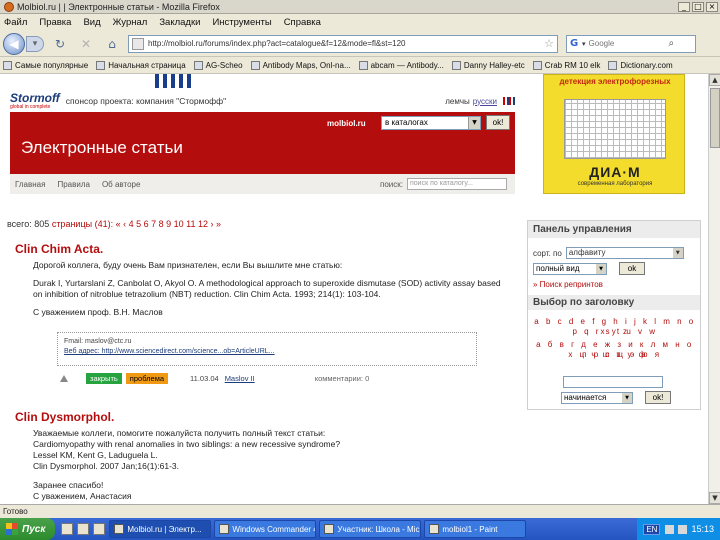 The width and height of the screenshot is (720, 540). Describe the element at coordinates (59, 249) in the screenshot. I see `article-title: Clin Chim Acta.` at that location.